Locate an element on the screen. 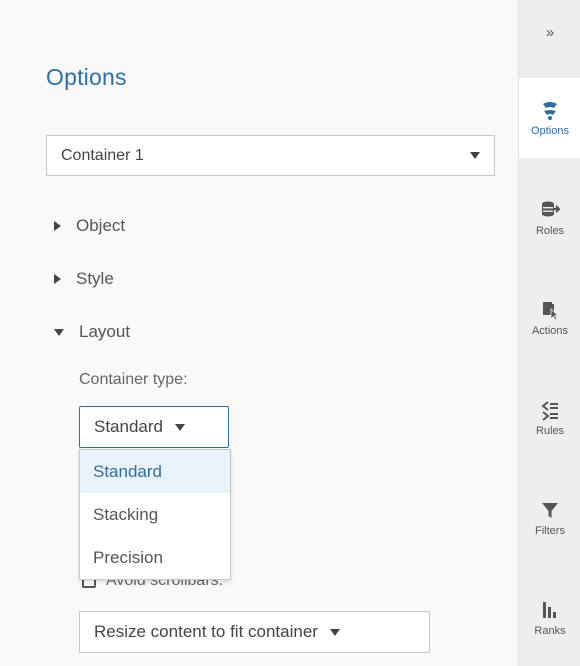  ranks-icon is located at coordinates (549, 610).